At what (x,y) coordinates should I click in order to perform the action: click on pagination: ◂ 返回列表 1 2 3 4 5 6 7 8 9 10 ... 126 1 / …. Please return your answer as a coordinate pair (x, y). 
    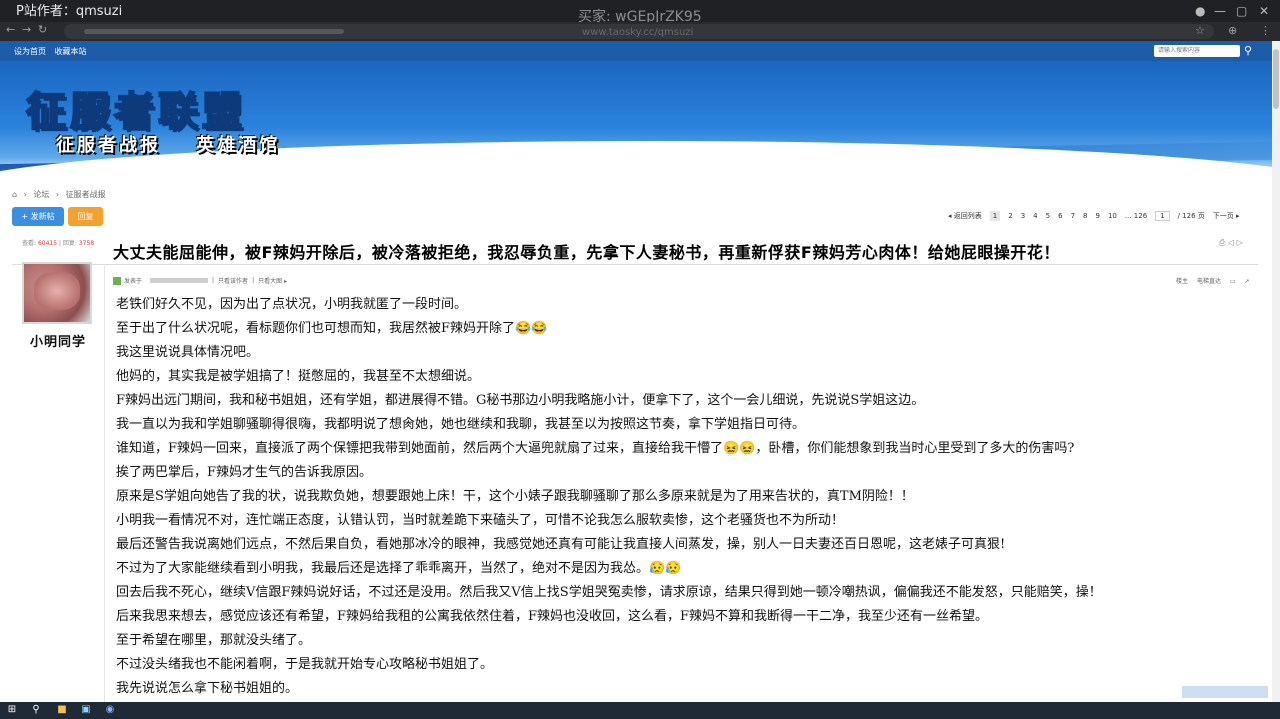
    Looking at the image, I should click on (1098, 216).